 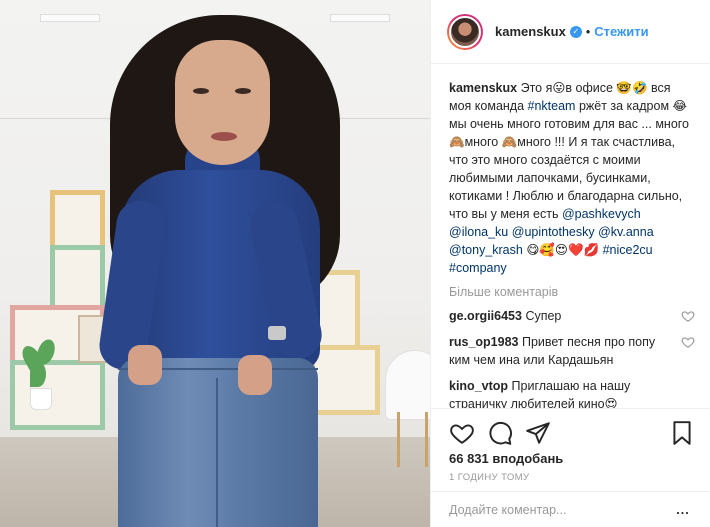 What do you see at coordinates (552, 106) in the screenshot?
I see `hashtag-link: #nkteam` at bounding box center [552, 106].